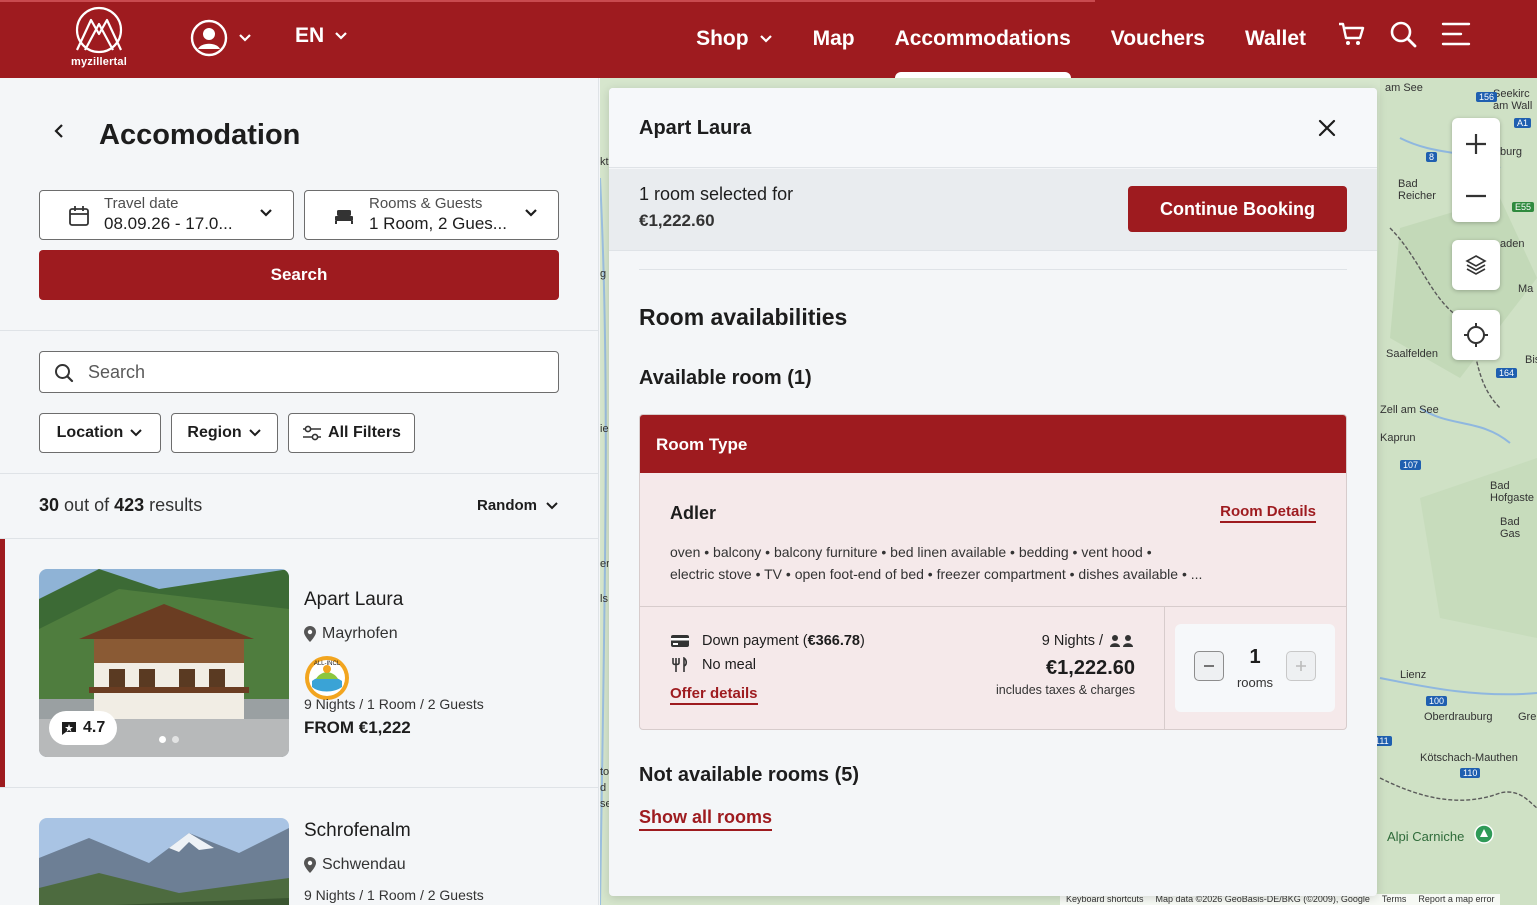  Describe the element at coordinates (1476, 144) in the screenshot. I see `zoom-in-icon` at that location.